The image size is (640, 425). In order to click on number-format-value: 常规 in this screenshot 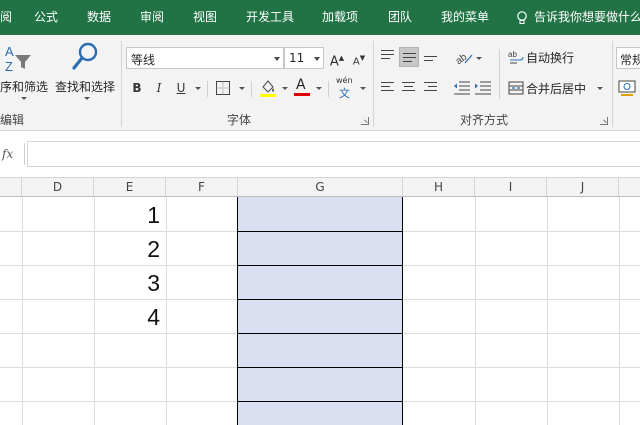, I will do `click(630, 60)`.